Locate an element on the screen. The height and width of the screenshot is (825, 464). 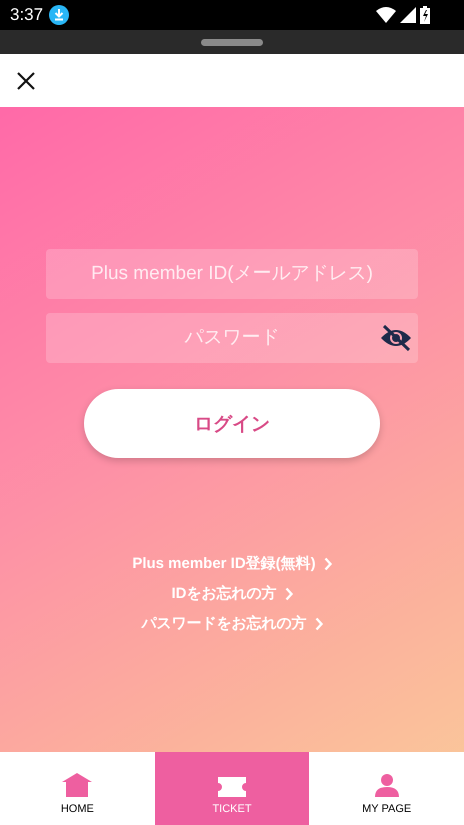
eye-off-icon is located at coordinates (396, 338).